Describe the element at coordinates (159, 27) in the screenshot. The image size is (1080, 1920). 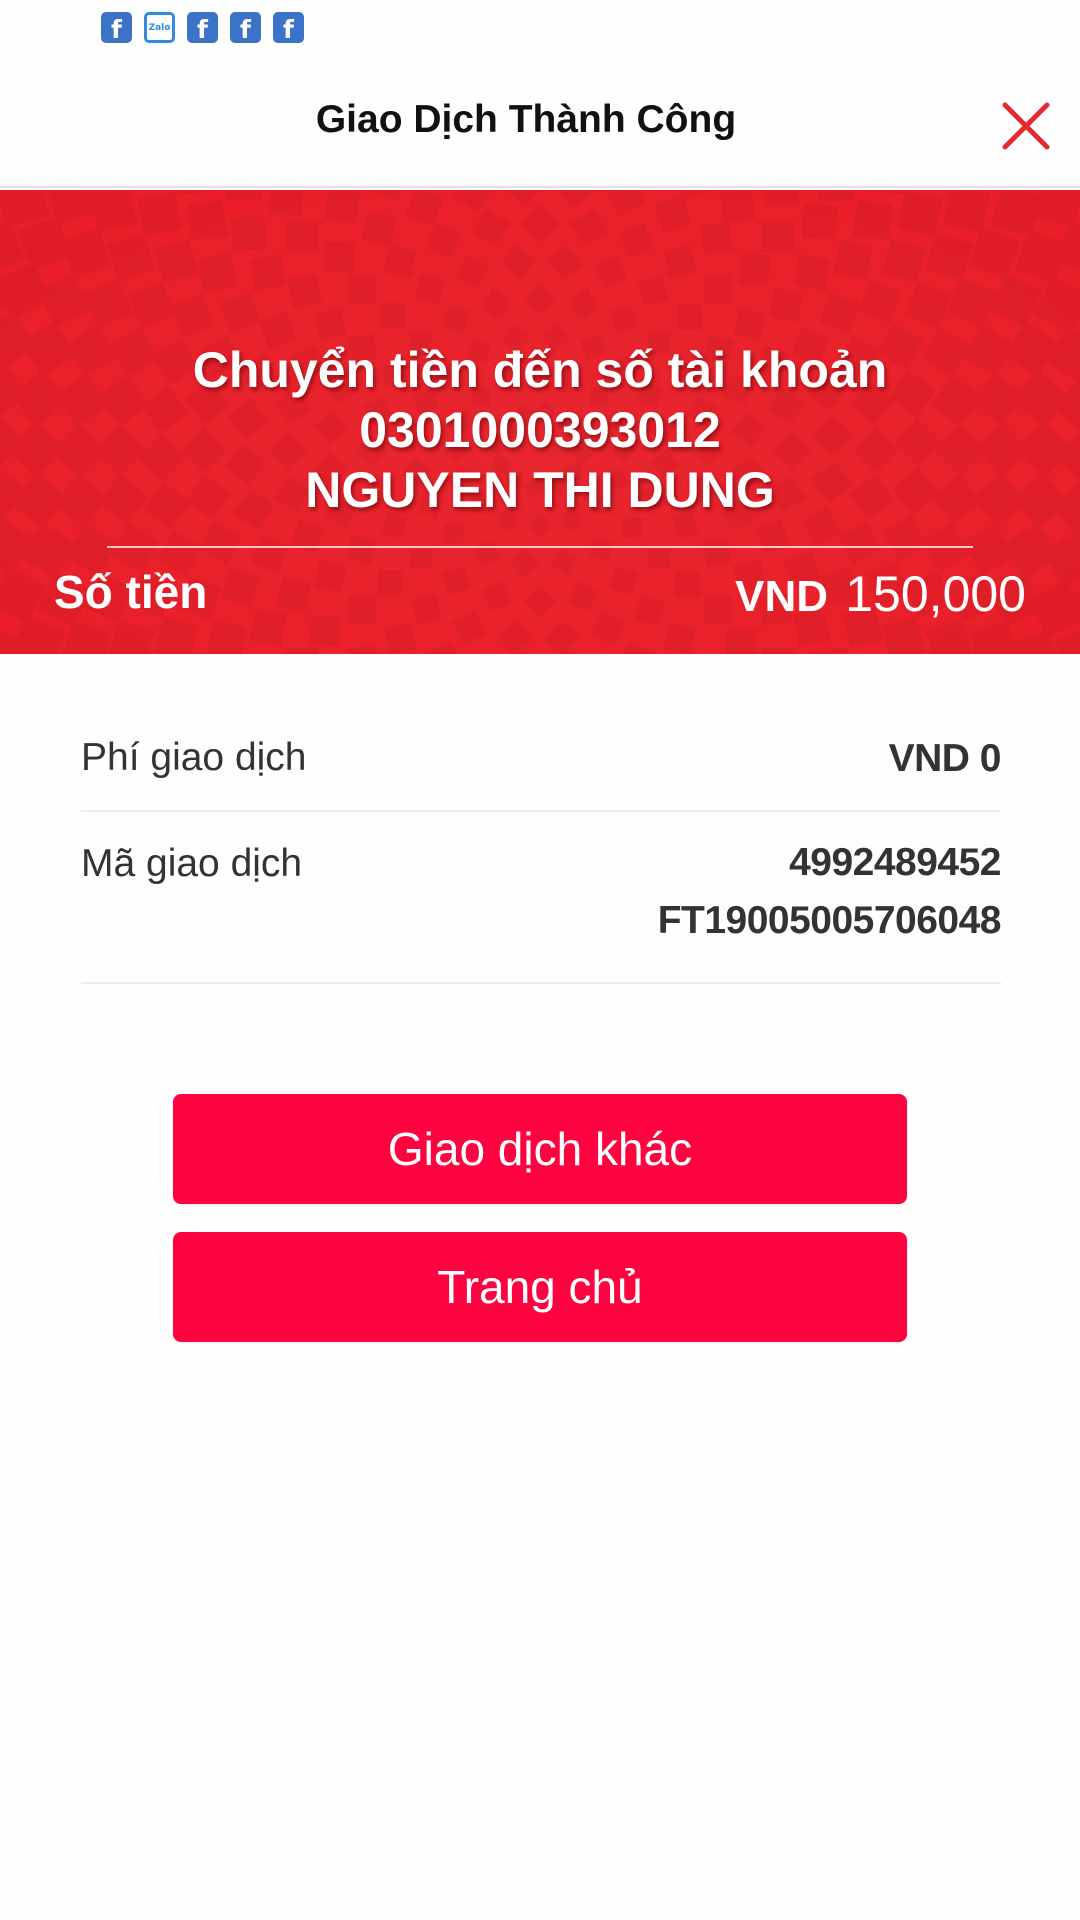
I see `zalo-icon: Zalo` at that location.